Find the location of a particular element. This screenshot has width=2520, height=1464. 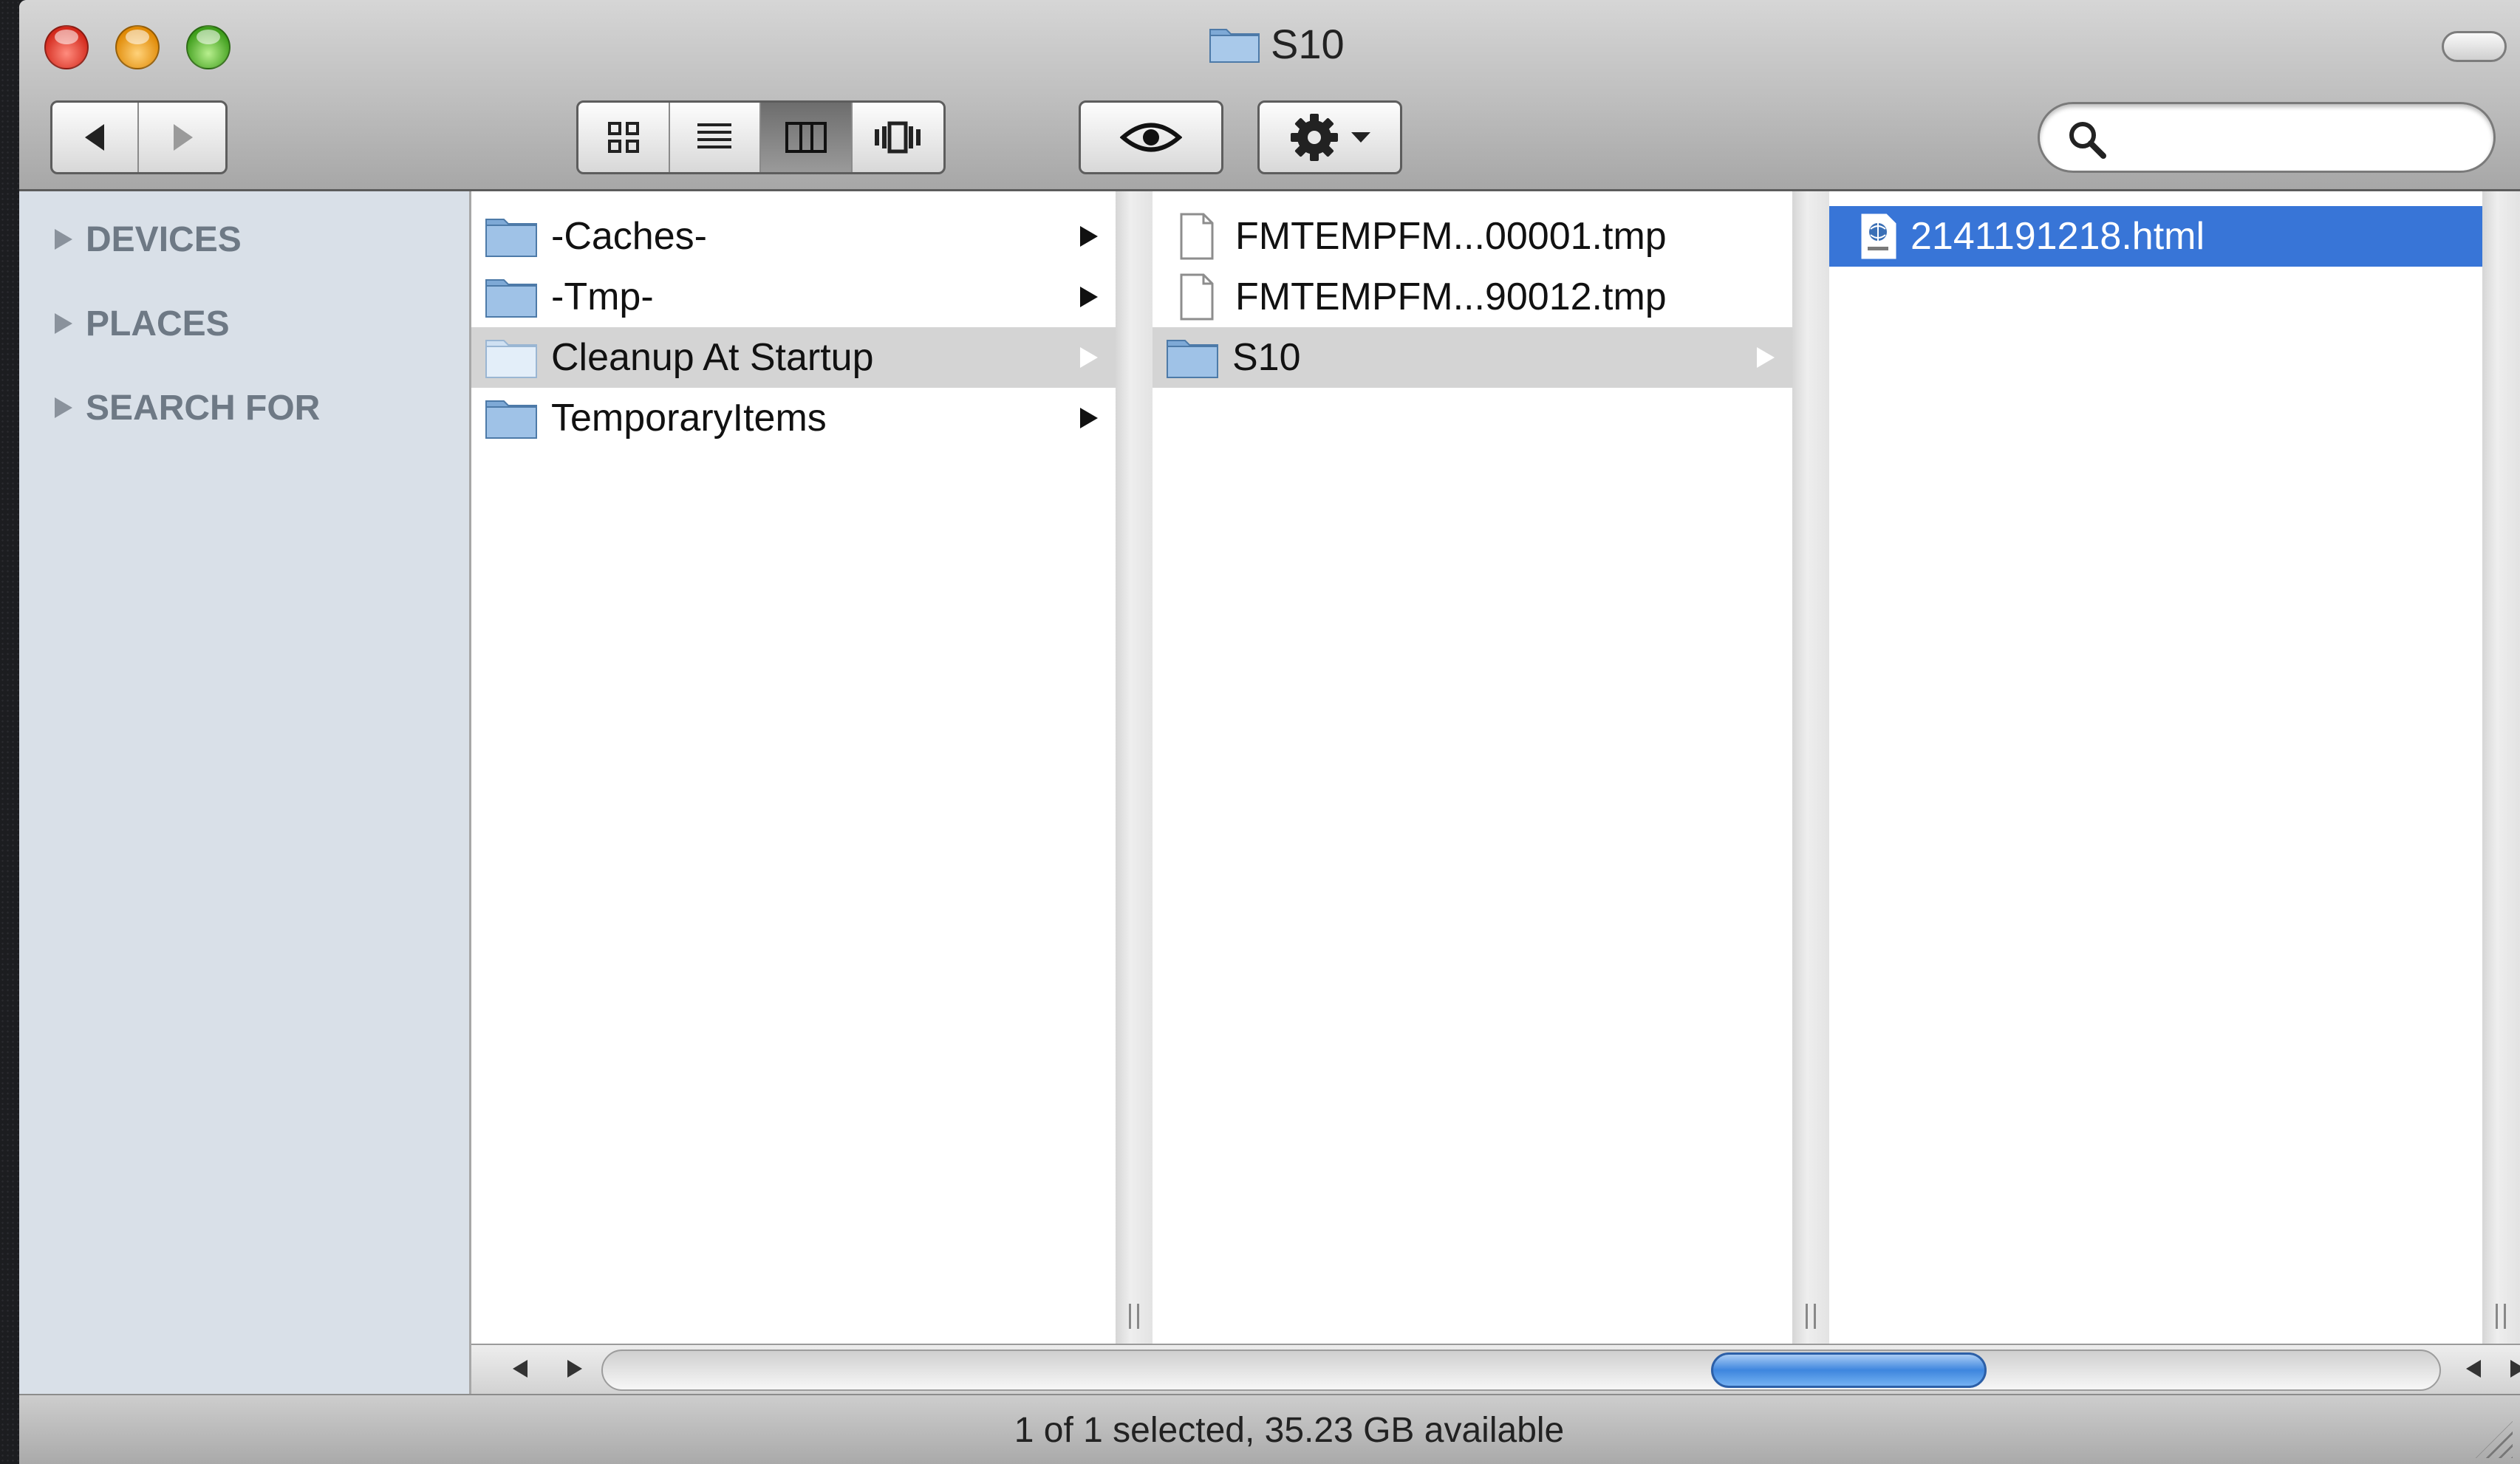

column-view-button is located at coordinates (807, 137).